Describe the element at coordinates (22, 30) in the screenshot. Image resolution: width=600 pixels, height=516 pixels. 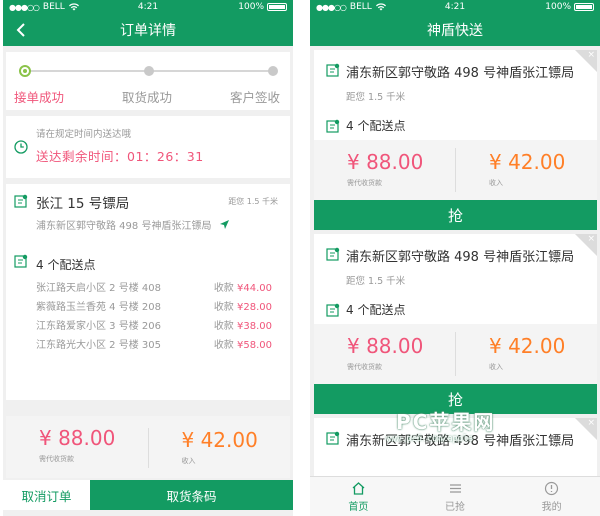
I see `back-arrow-icon` at that location.